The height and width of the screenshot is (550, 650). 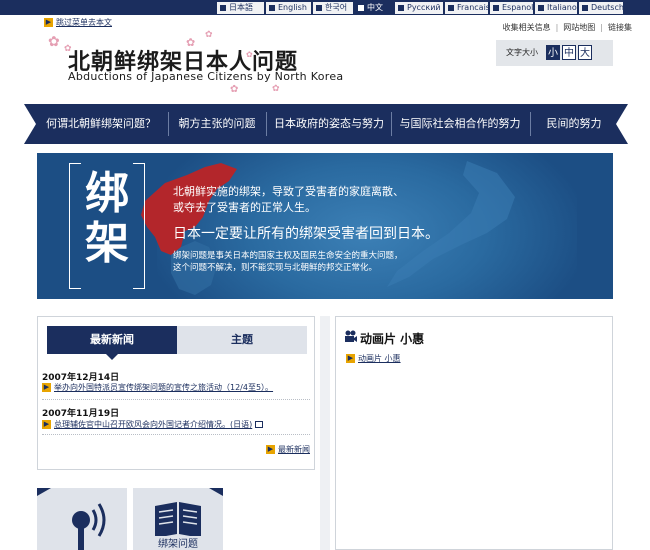 What do you see at coordinates (101, 124) in the screenshot?
I see `nav-item-what-is-abduction: 何谓北朝鲜绑架问题？` at bounding box center [101, 124].